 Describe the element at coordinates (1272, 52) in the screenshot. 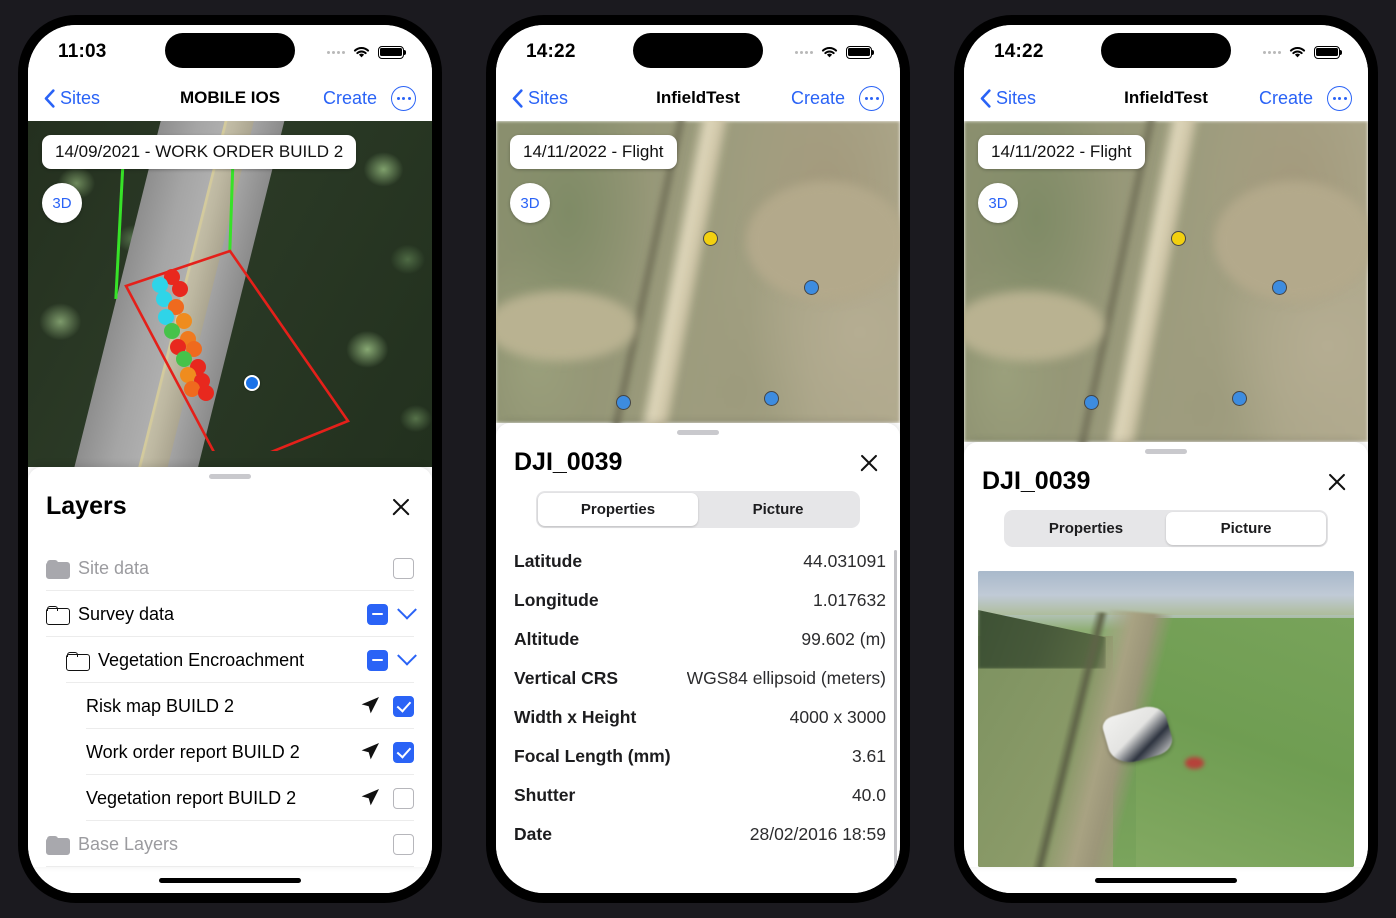

I see `signal-dots-icon` at that location.